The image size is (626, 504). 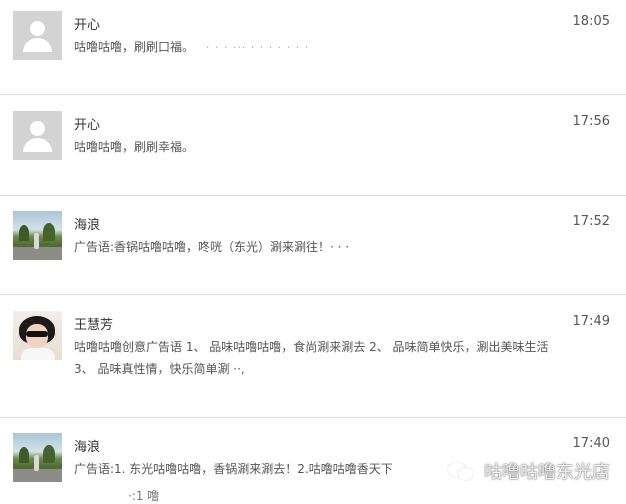 I want to click on message-text: 广告语:香锅咕噜咕噜，咚咣（东光）涮来涮往！· · ·, so click(x=212, y=247).